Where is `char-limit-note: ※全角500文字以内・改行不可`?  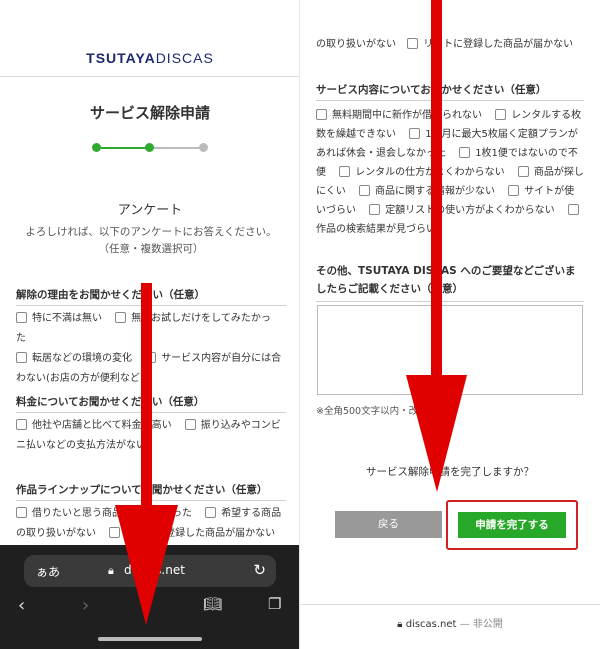 char-limit-note: ※全角500文字以内・改行不可 is located at coordinates (381, 411).